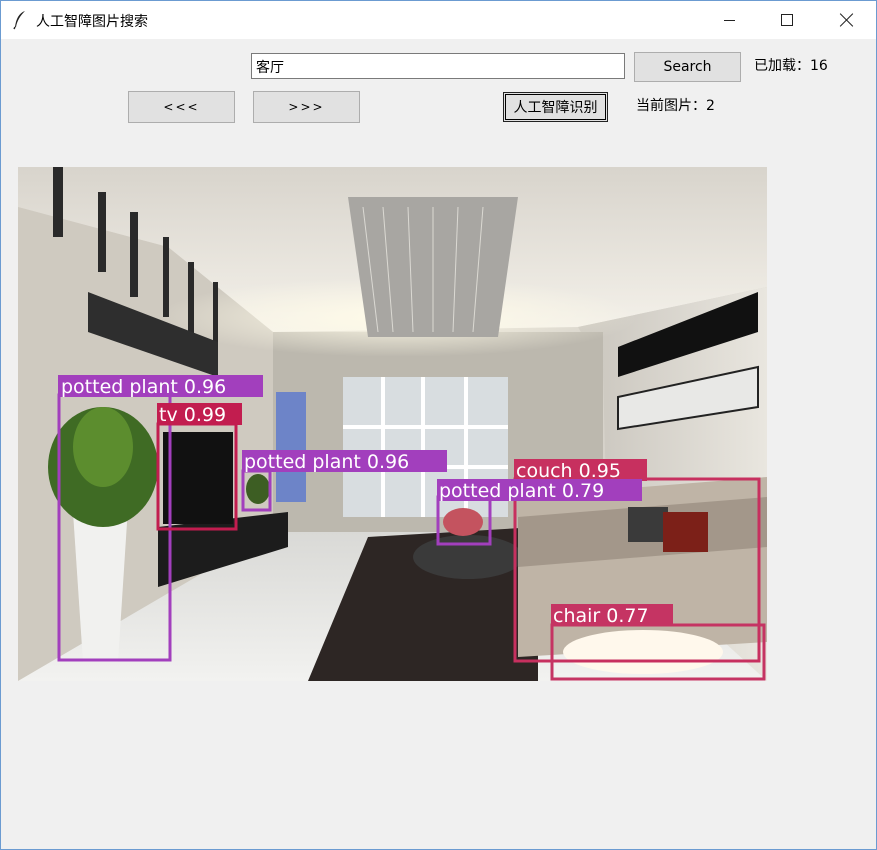  What do you see at coordinates (687, 67) in the screenshot?
I see `search-button: Search` at bounding box center [687, 67].